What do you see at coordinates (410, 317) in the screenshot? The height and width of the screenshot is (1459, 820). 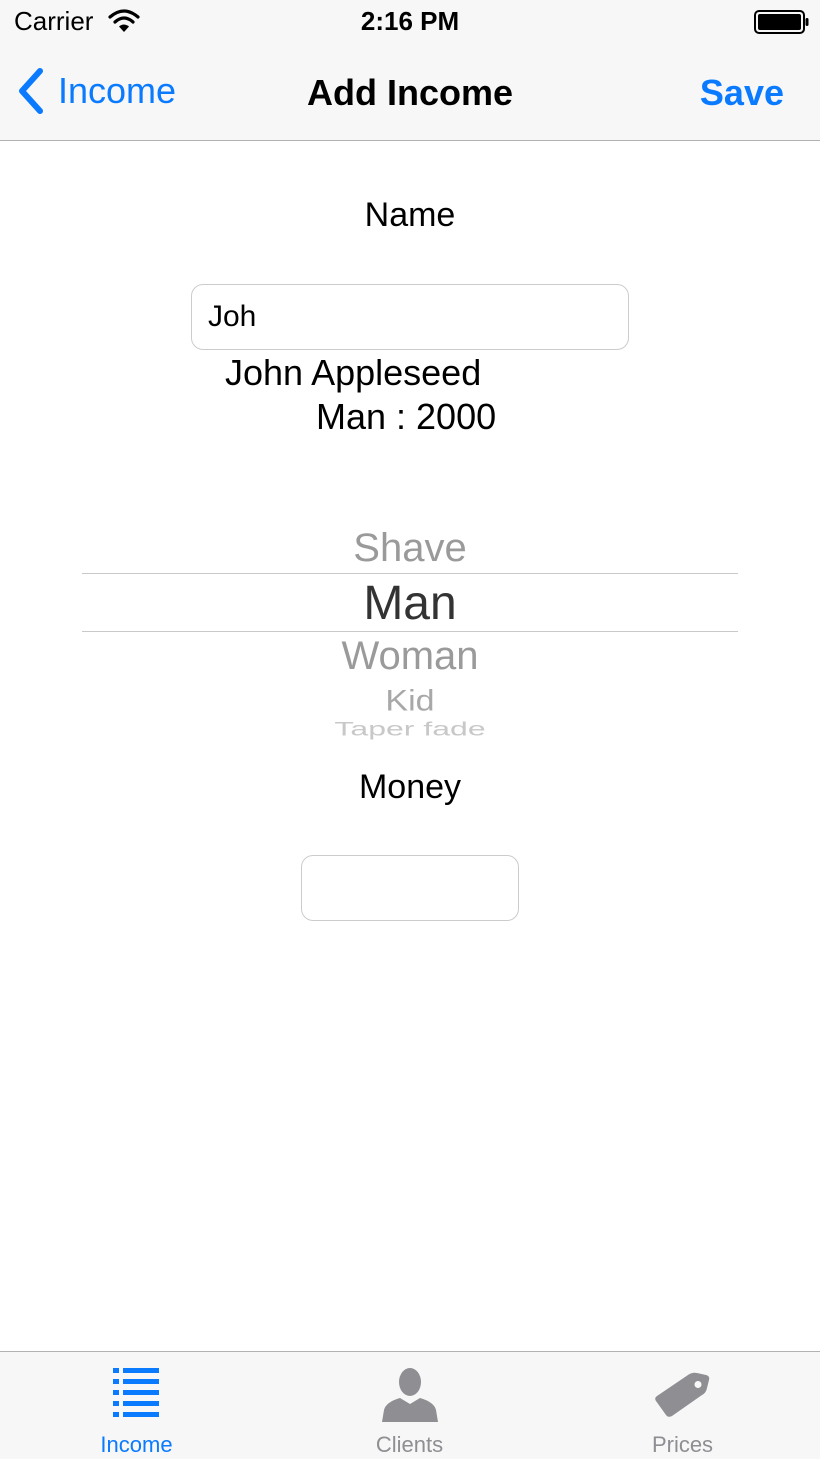 I see `name-input` at bounding box center [410, 317].